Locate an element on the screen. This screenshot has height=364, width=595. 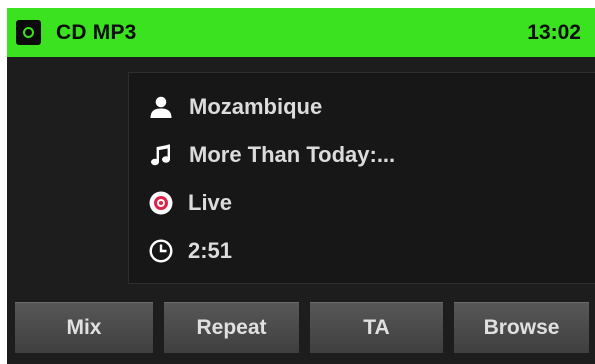
softkey-bar: Mix Repeat TA Browse is located at coordinates (301, 328).